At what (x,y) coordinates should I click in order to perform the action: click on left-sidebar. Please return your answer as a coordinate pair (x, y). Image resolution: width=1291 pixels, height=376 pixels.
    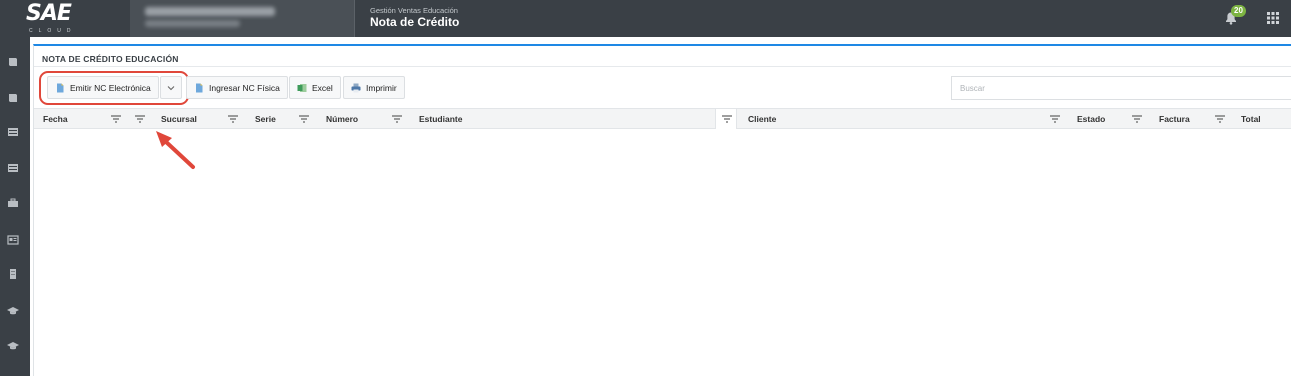
    Looking at the image, I should click on (15, 206).